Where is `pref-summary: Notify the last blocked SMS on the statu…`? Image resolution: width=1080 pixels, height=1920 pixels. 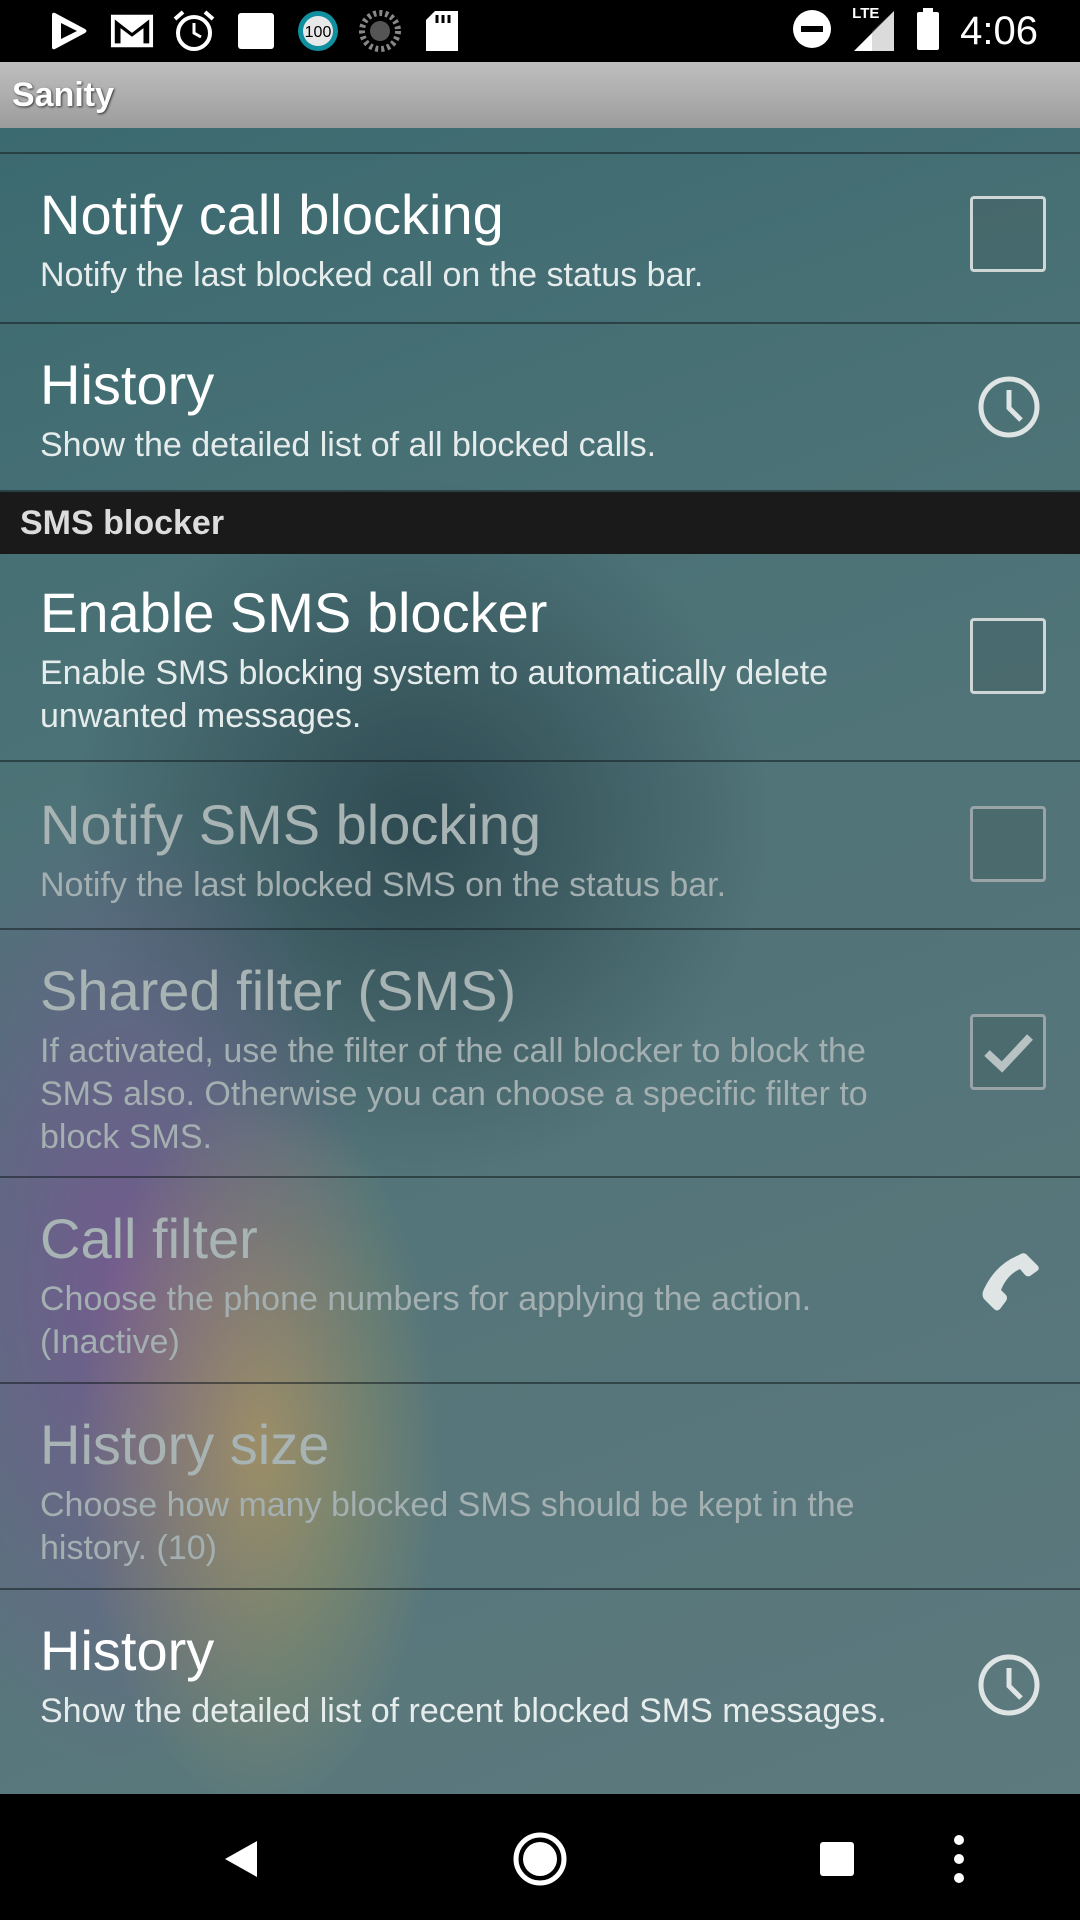 pref-summary: Notify the last blocked SMS on the statu… is located at coordinates (383, 885).